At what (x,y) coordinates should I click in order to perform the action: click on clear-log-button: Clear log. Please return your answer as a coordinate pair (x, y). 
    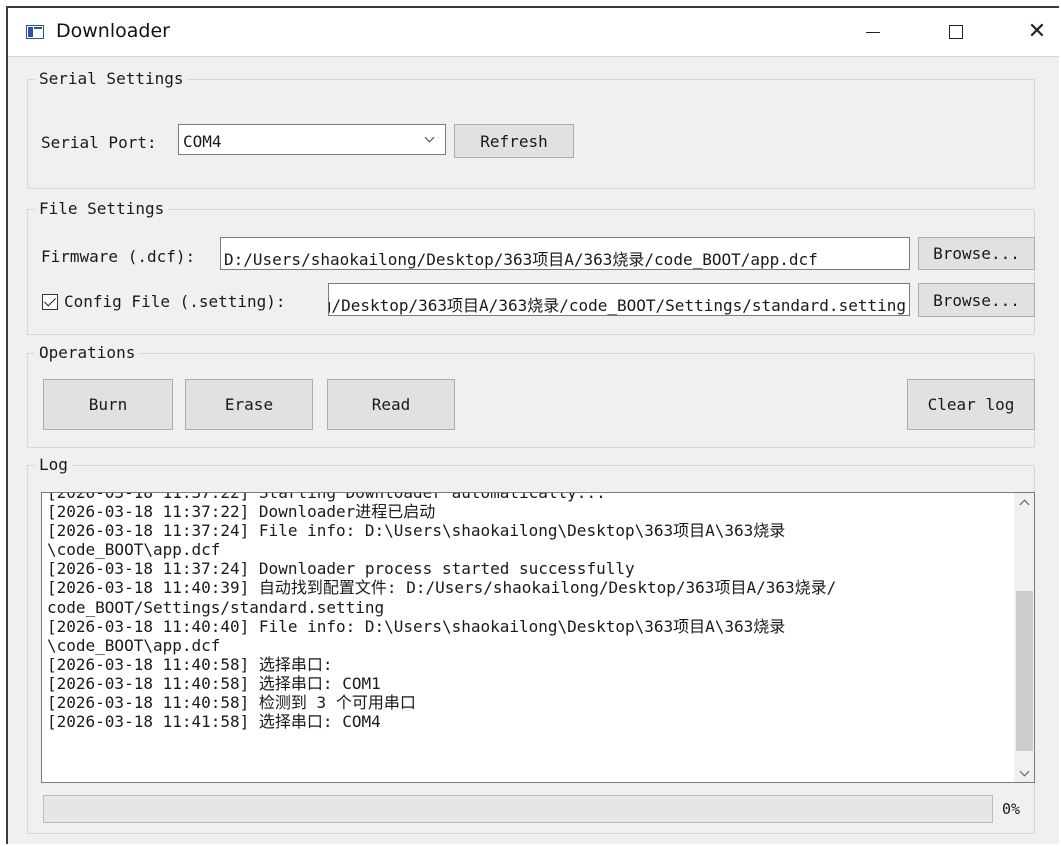
    Looking at the image, I should click on (971, 404).